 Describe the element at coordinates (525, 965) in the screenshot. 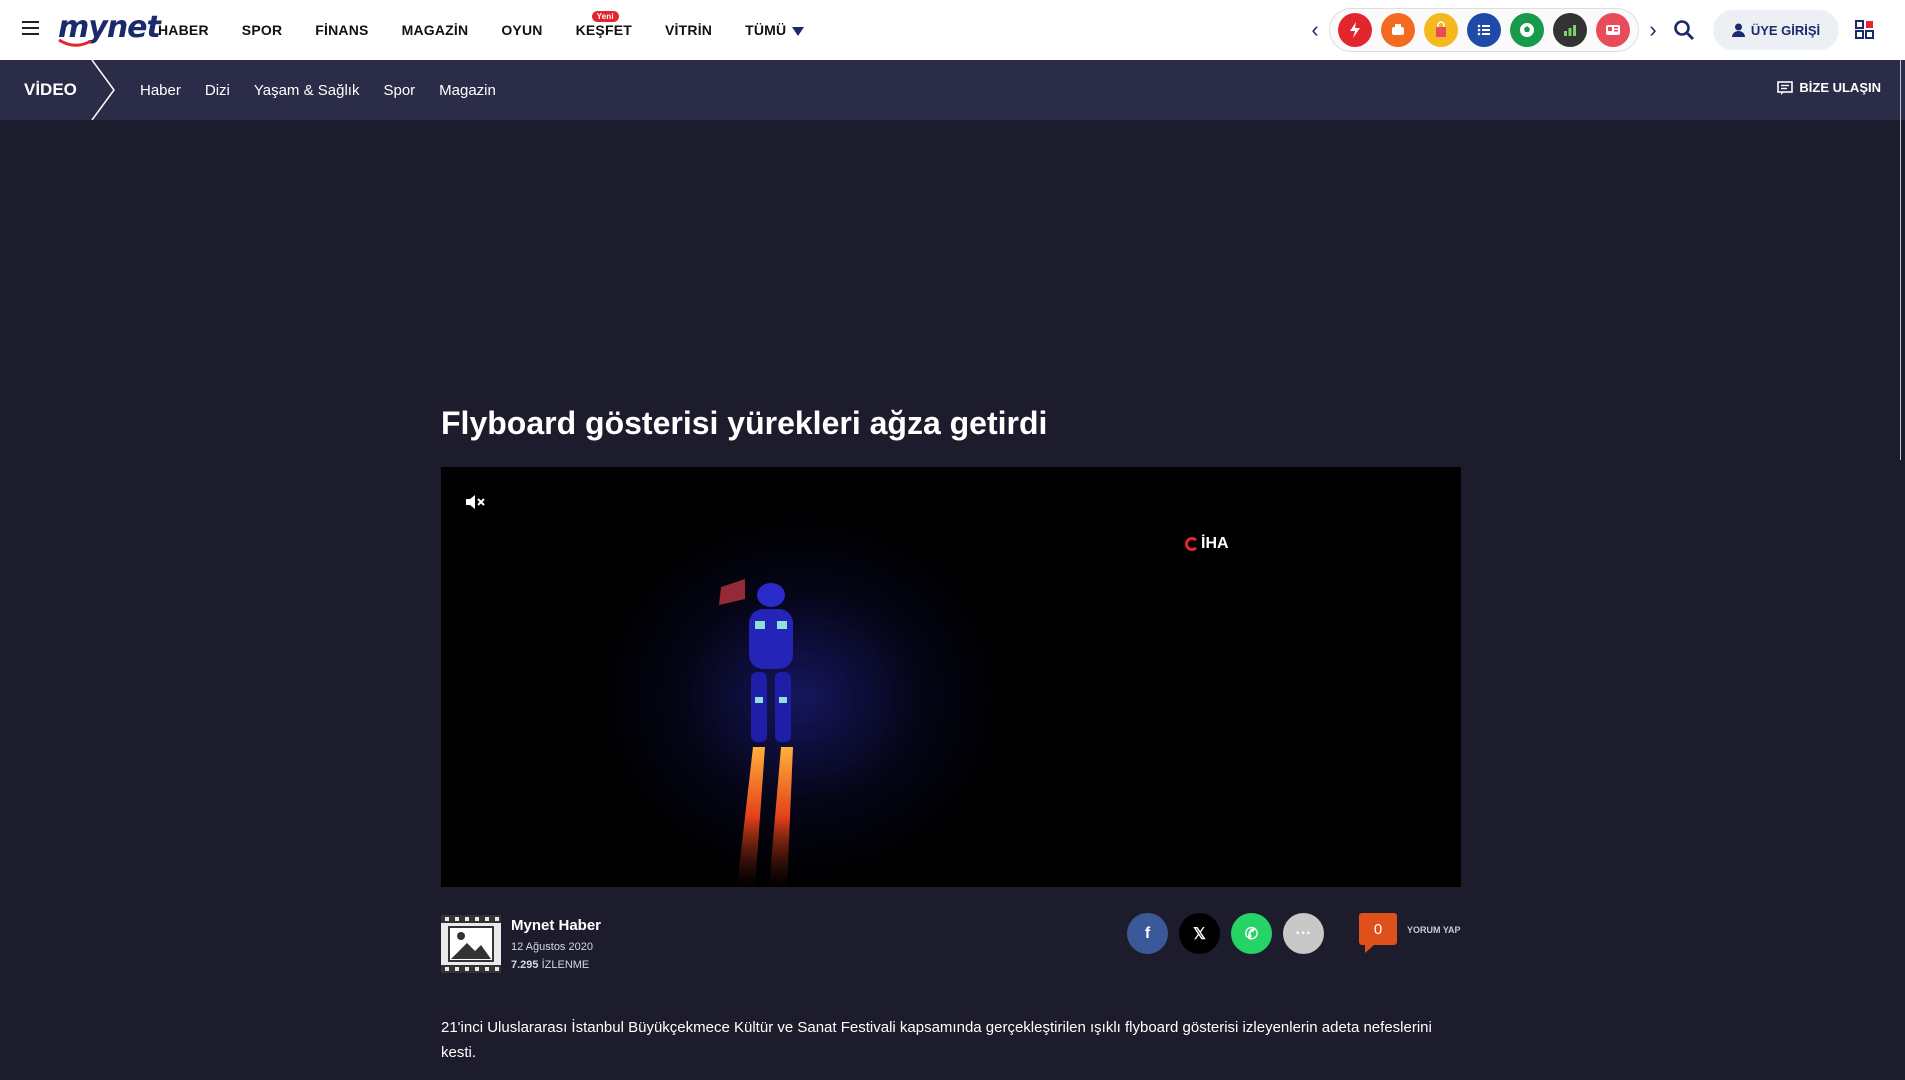

I see `view-count-number: 7.295` at that location.